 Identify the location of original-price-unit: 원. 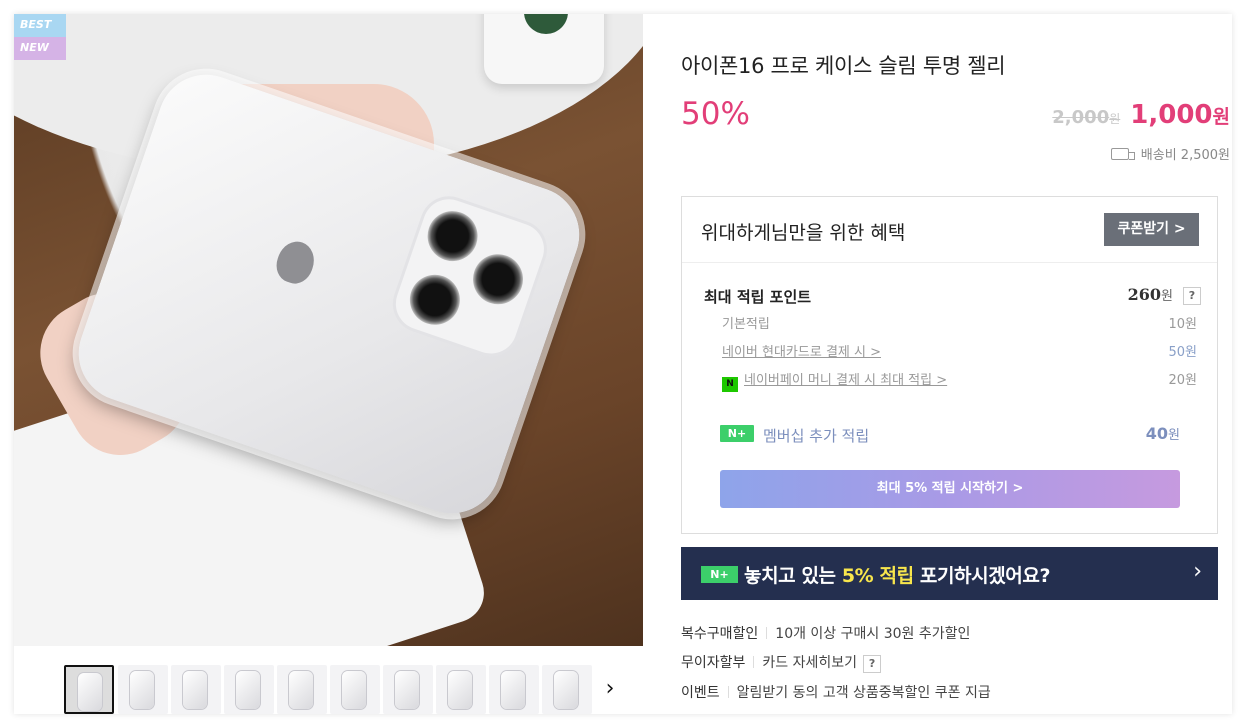
(1115, 119).